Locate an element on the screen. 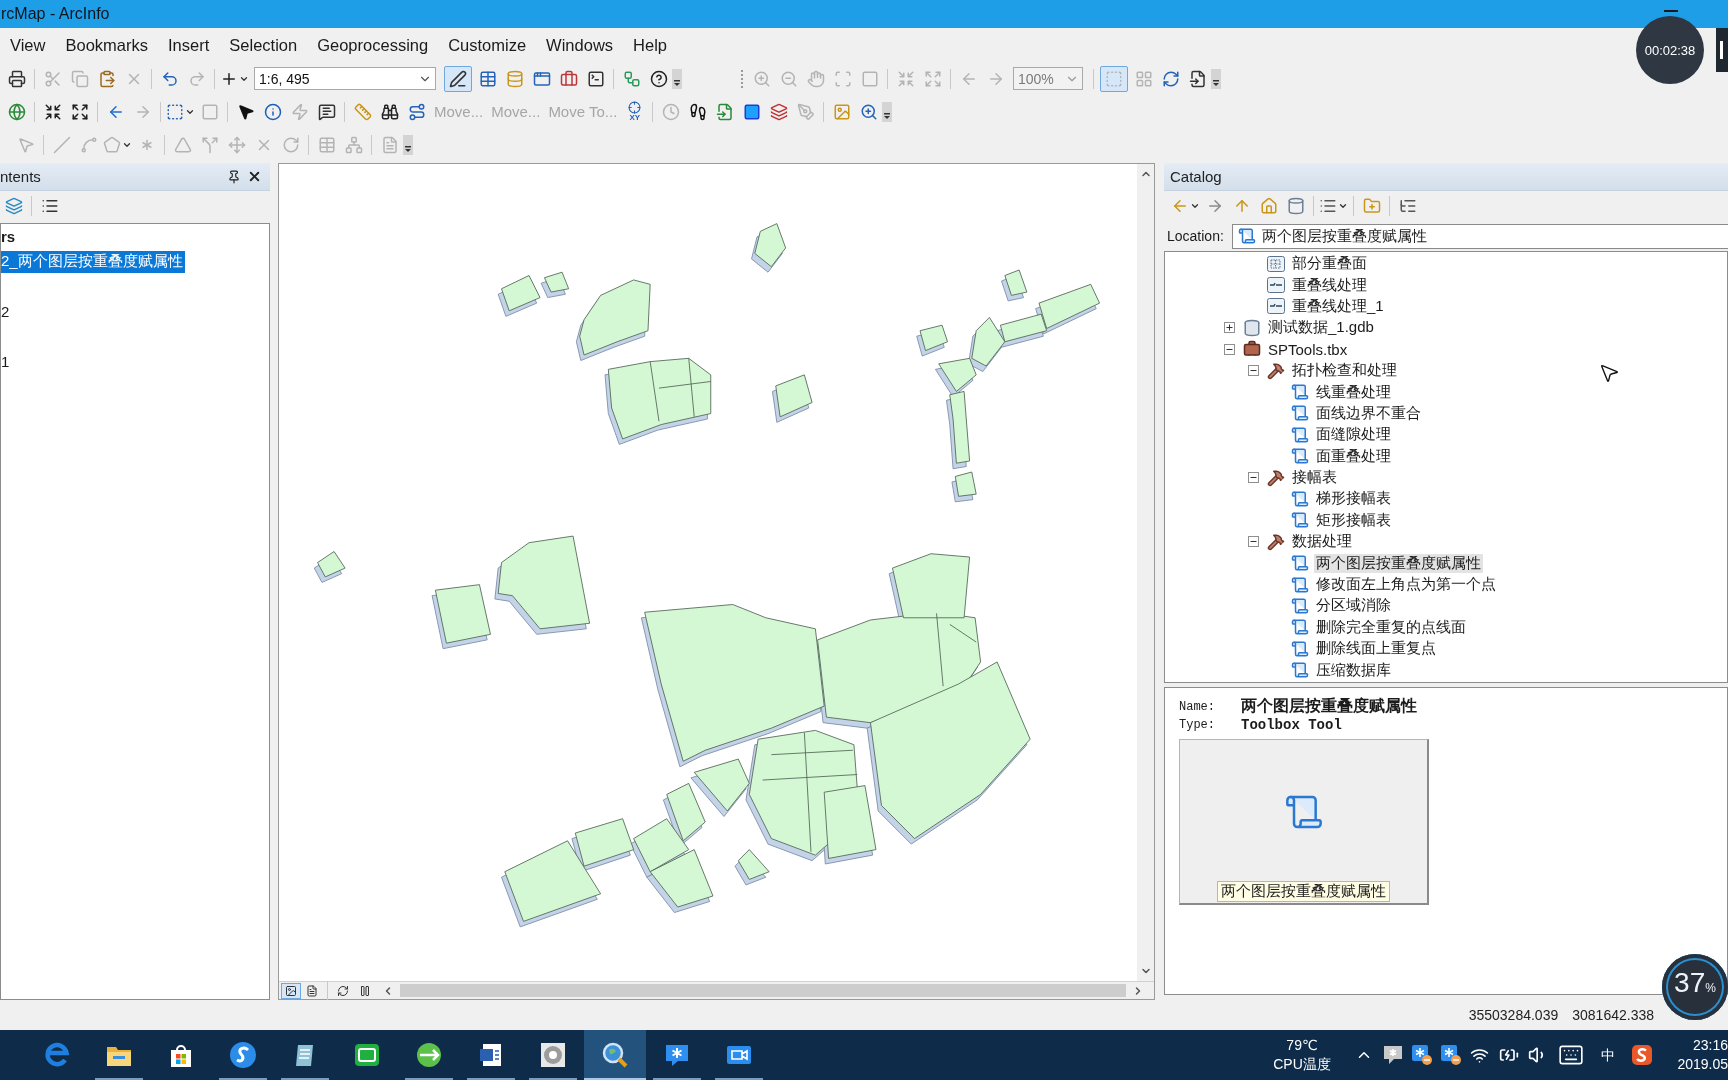 Image resolution: width=1728 pixels, height=1080 pixels. route-icon is located at coordinates (416, 111).